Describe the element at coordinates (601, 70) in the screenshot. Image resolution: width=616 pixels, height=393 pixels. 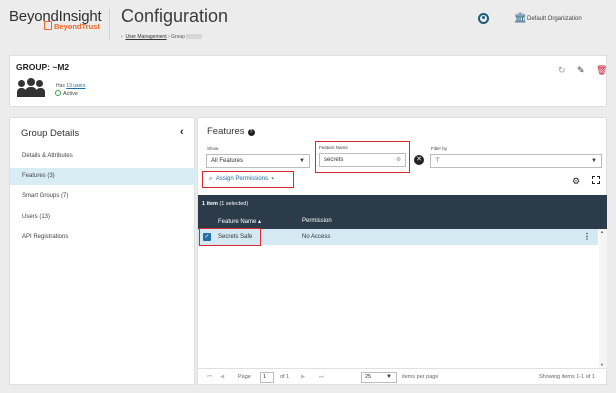
I see `delete-icon: 🗑` at that location.